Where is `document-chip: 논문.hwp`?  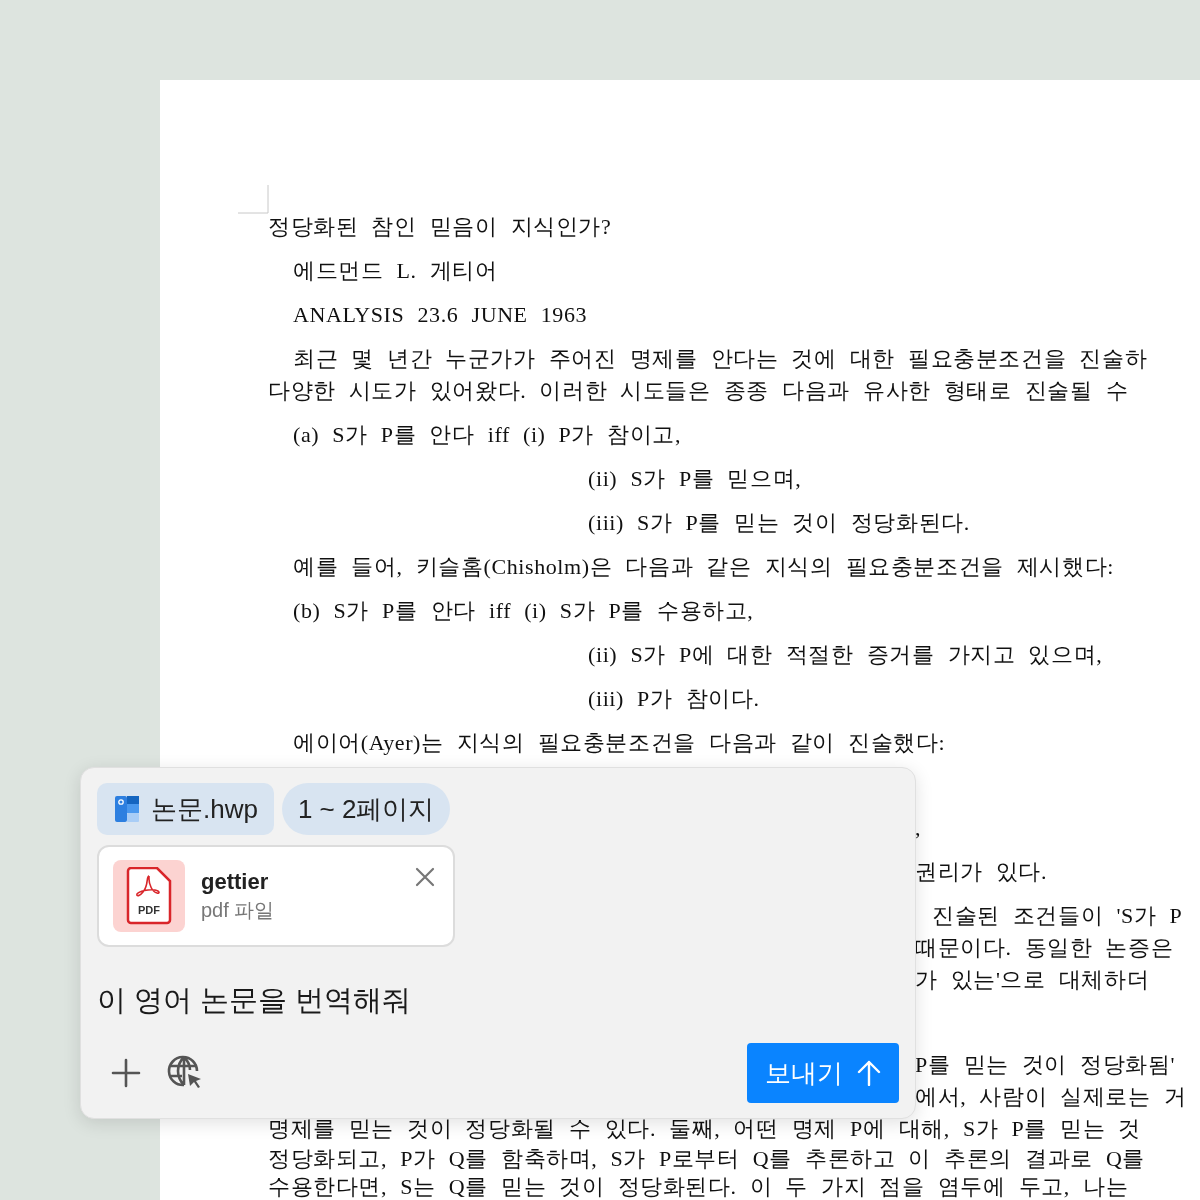 document-chip: 논문.hwp is located at coordinates (185, 809).